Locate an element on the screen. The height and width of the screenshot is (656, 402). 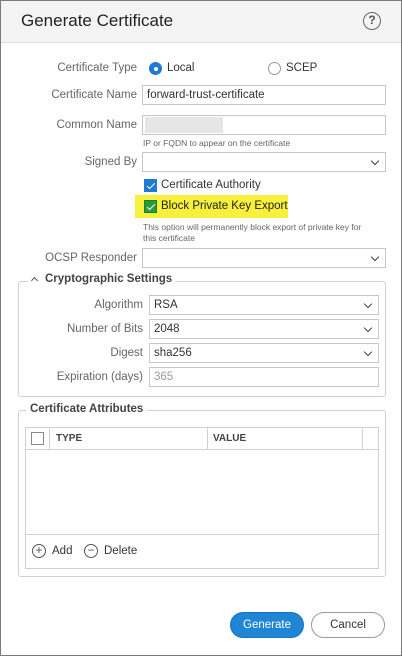
chevron-up-icon is located at coordinates (34, 280).